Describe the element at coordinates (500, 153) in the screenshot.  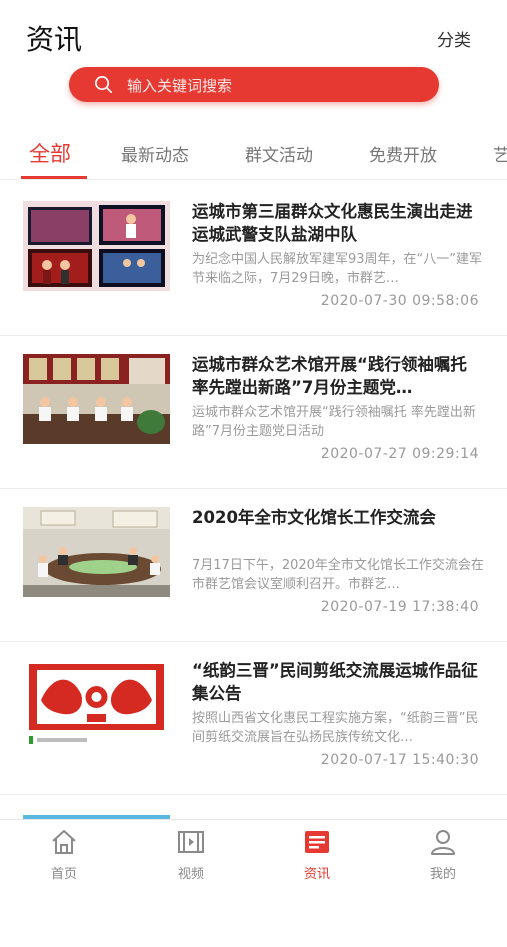
I see `tab-art: 艺` at that location.